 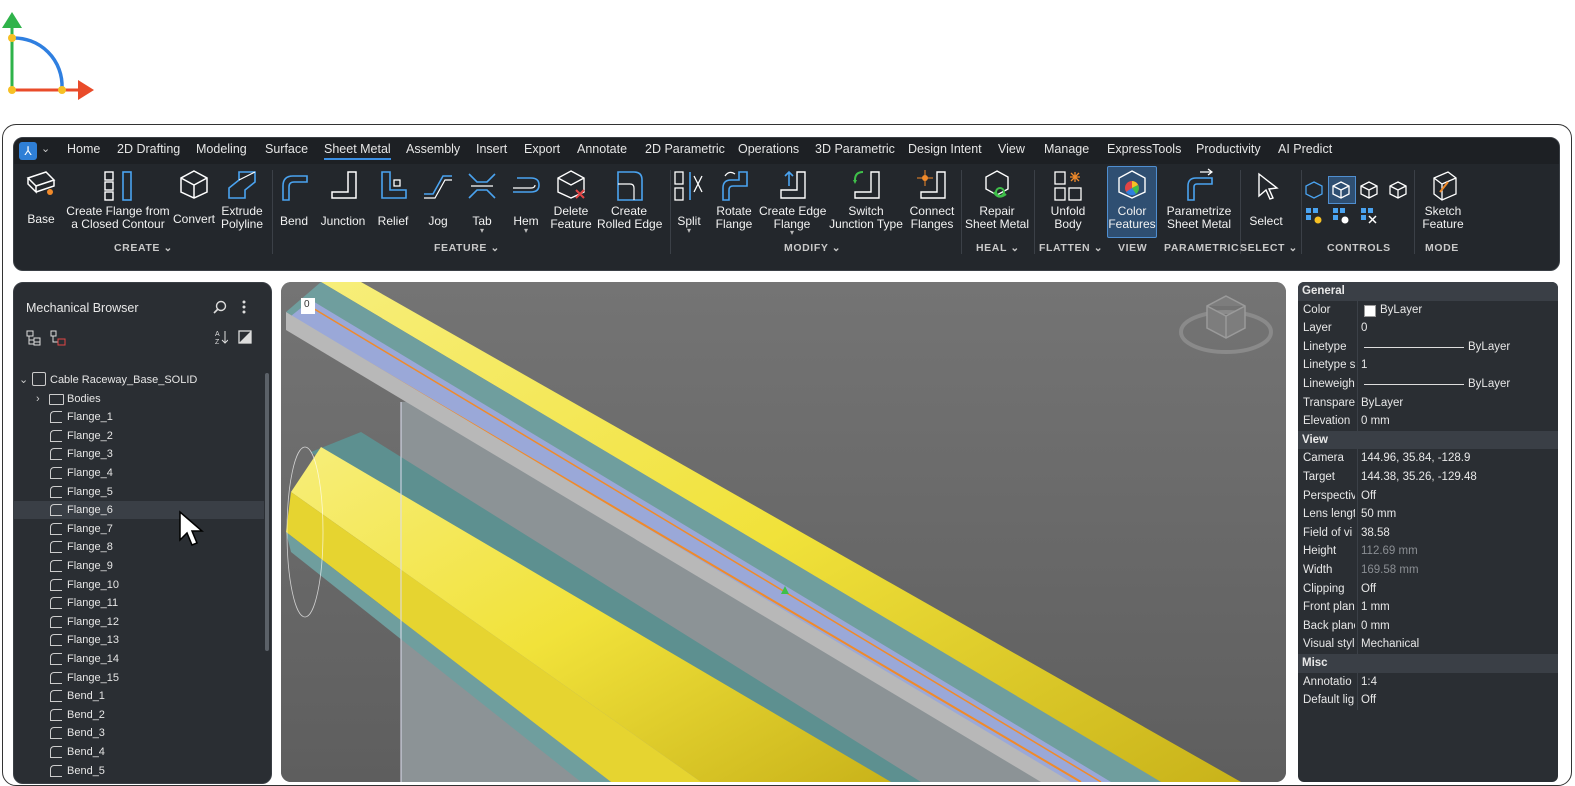 What do you see at coordinates (41, 197) in the screenshot?
I see `base-button: Base` at bounding box center [41, 197].